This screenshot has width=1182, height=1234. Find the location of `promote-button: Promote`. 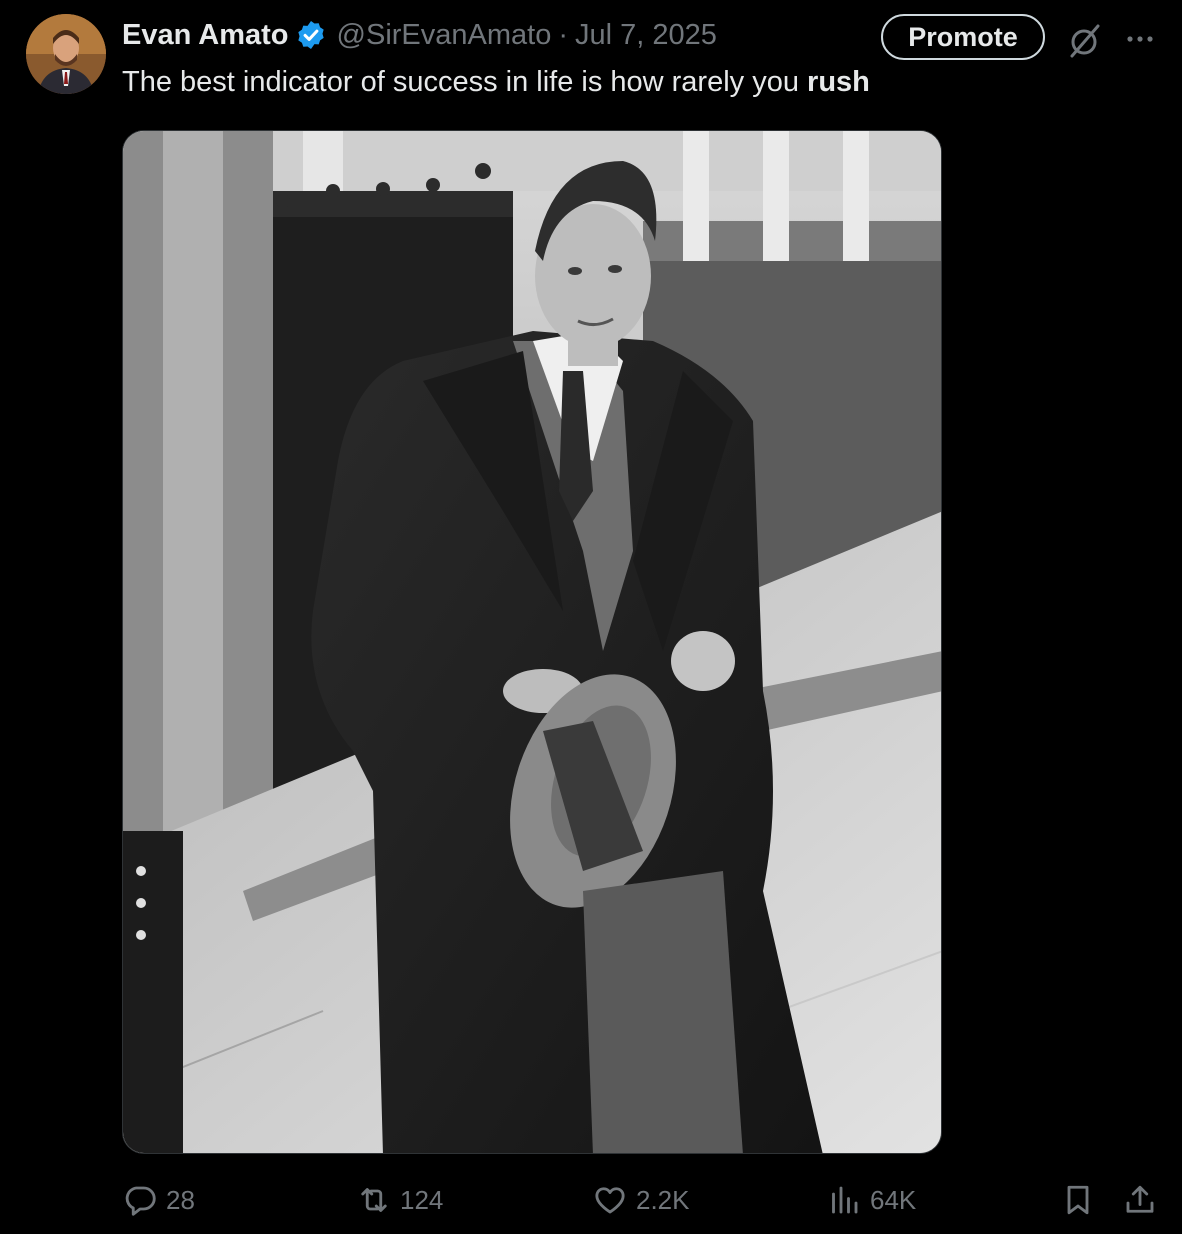

promote-button: Promote is located at coordinates (963, 37).